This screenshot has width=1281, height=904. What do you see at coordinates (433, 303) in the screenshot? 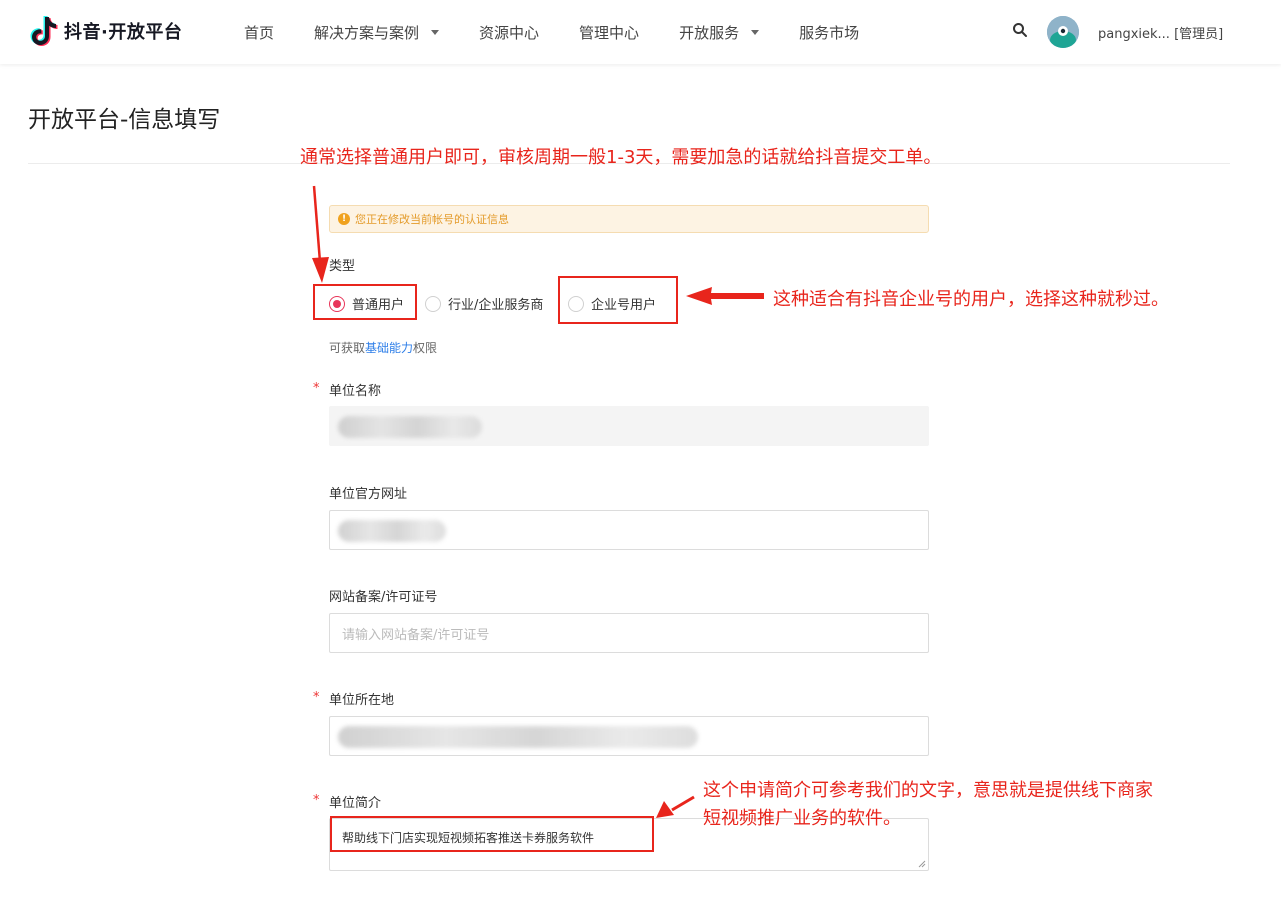
I see `radio-unchecked-icon` at bounding box center [433, 303].